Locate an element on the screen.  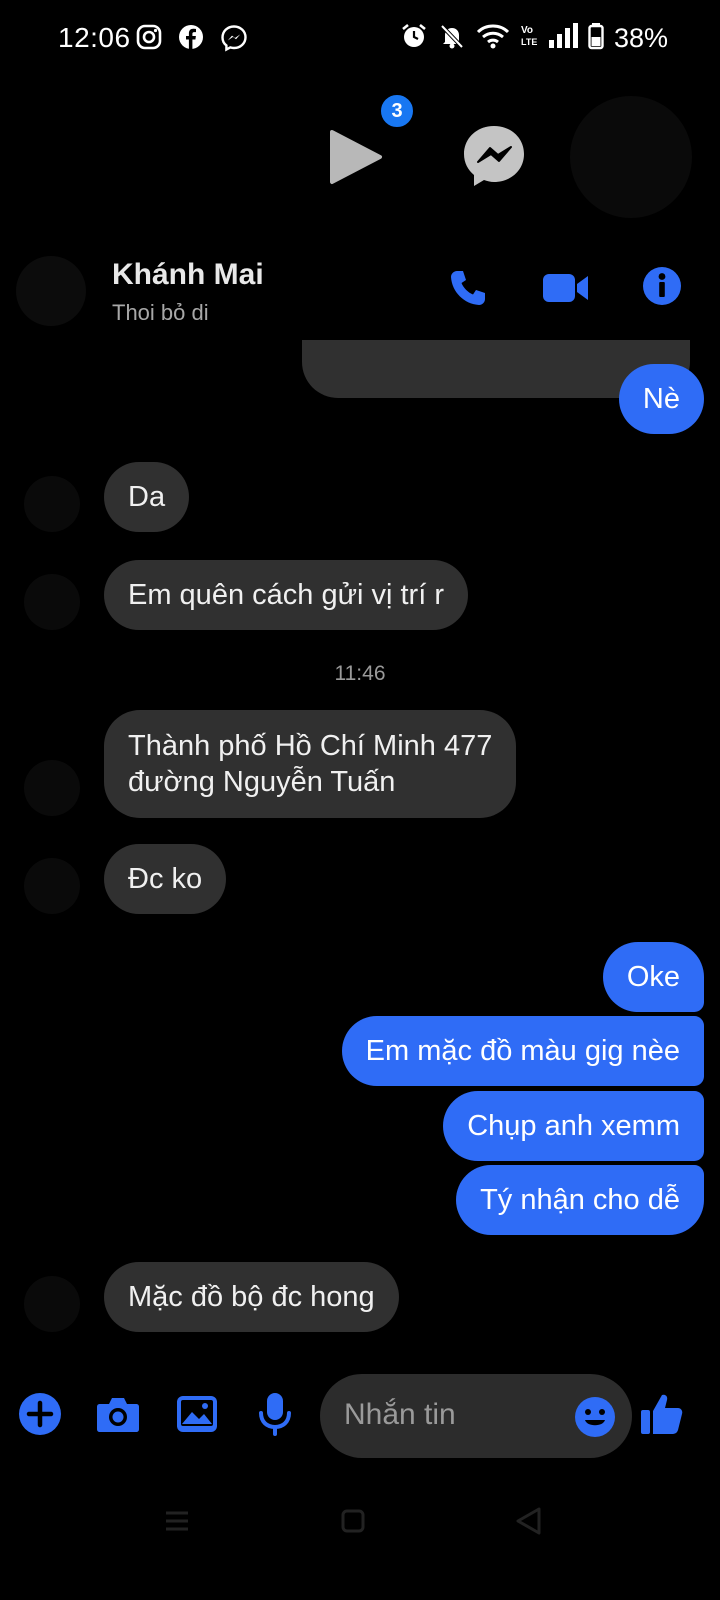
message-bubble-incoming: Đc ko is located at coordinates (165, 879).